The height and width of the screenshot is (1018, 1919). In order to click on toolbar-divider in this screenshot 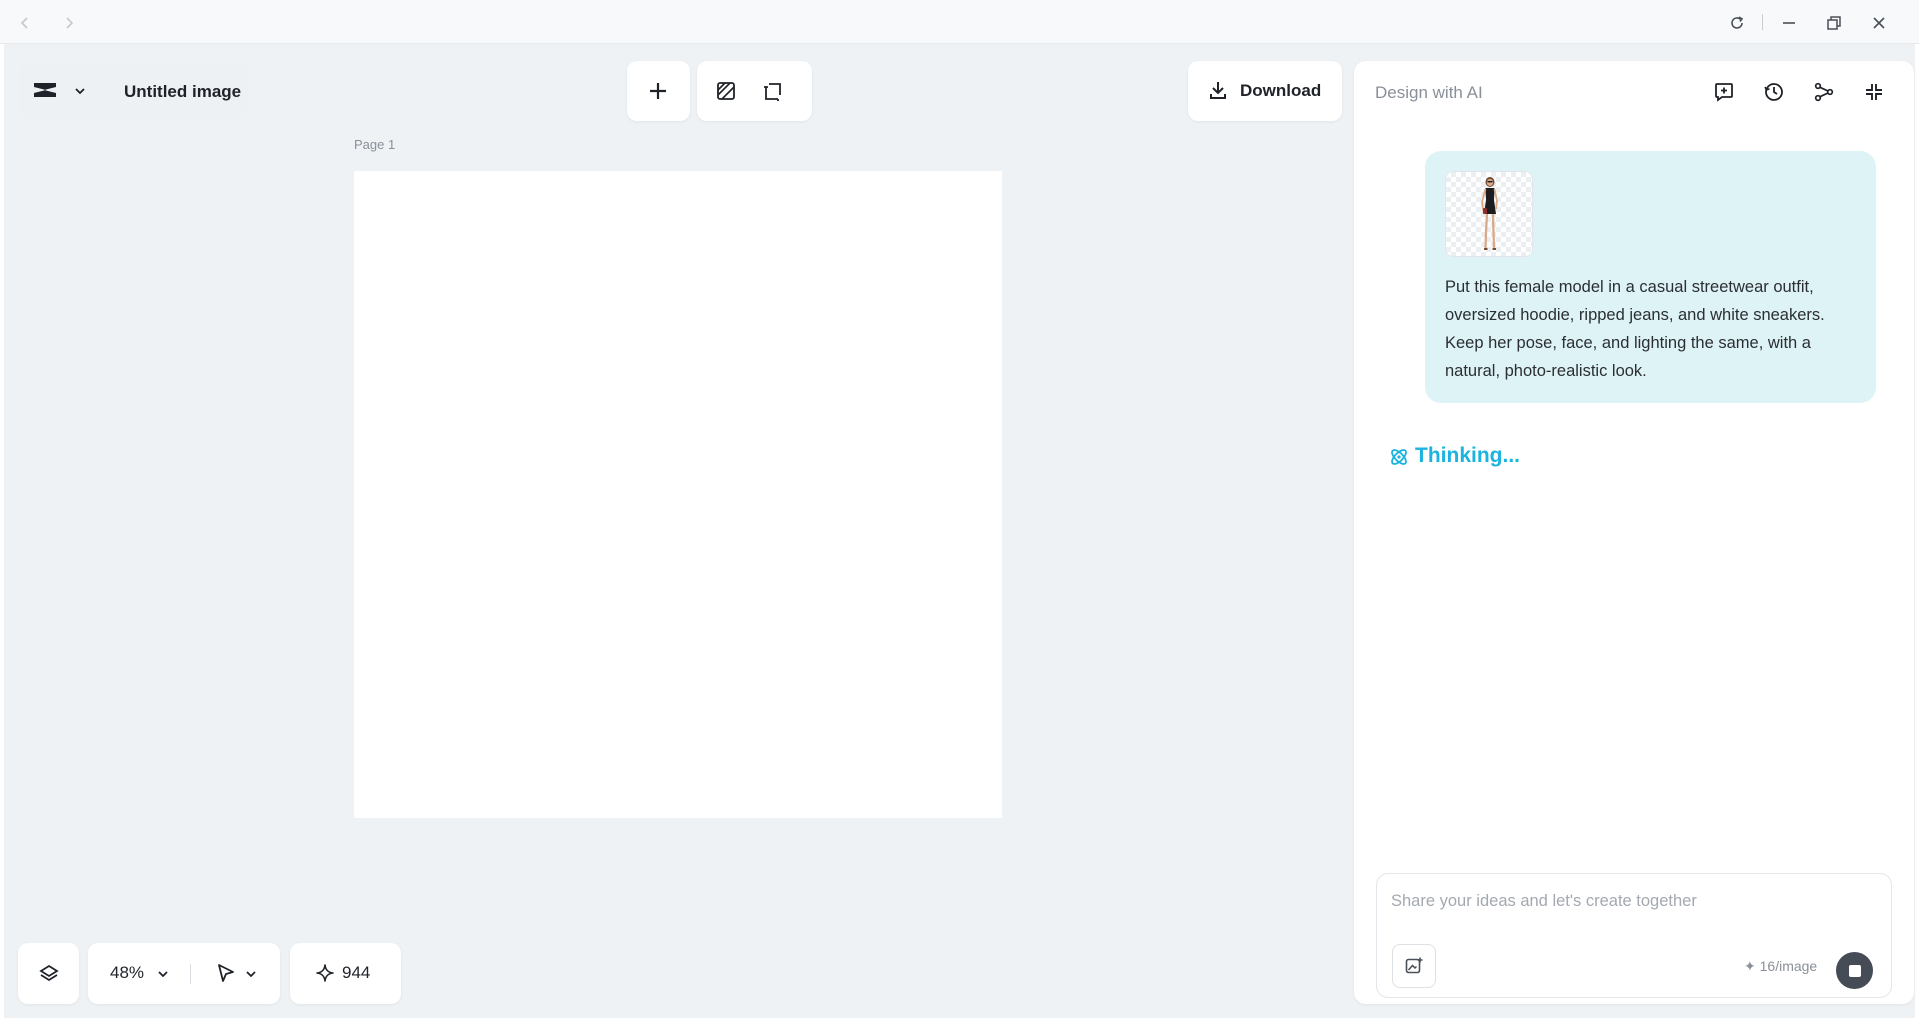, I will do `click(190, 974)`.